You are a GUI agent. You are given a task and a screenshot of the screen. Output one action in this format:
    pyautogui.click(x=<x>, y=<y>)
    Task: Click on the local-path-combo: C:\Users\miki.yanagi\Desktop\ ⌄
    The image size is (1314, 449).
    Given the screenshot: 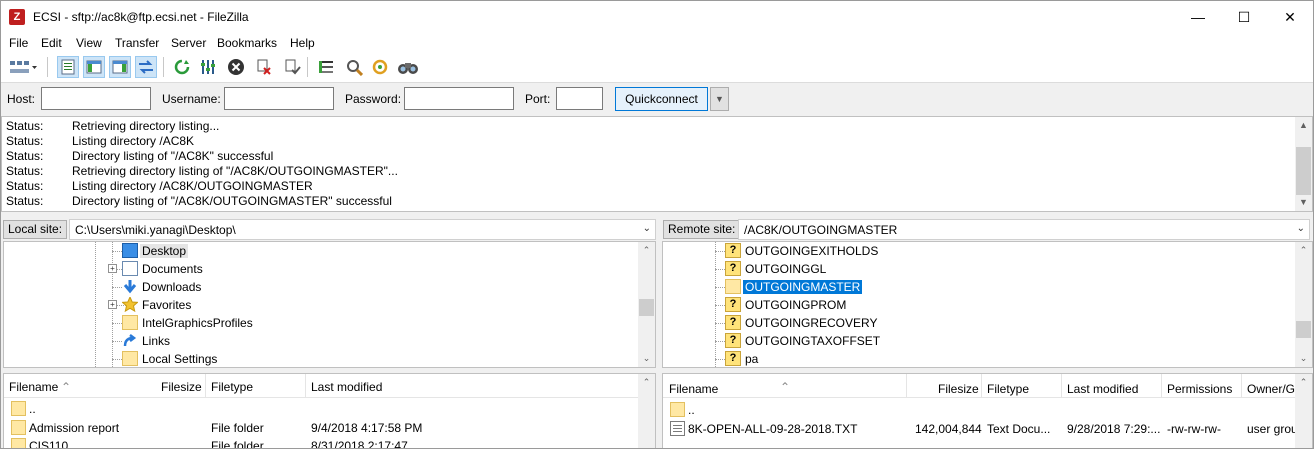 What is the action you would take?
    pyautogui.click(x=362, y=229)
    